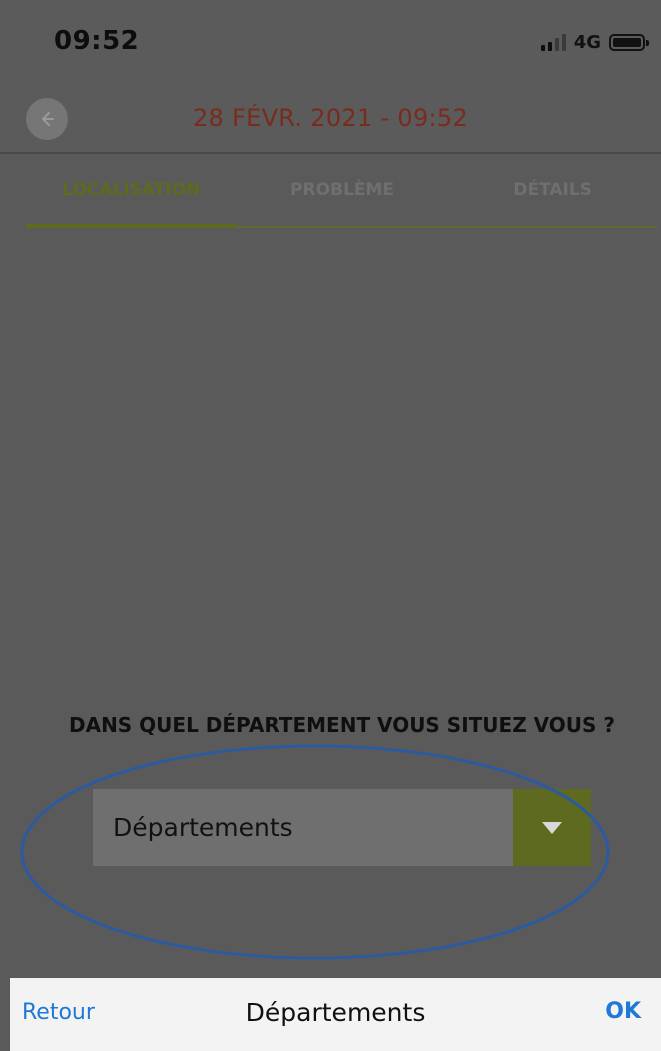  I want to click on department-question: DANS QUEL DÉPARTEMENT VOUS SITUEZ VOUS ?, so click(341, 725).